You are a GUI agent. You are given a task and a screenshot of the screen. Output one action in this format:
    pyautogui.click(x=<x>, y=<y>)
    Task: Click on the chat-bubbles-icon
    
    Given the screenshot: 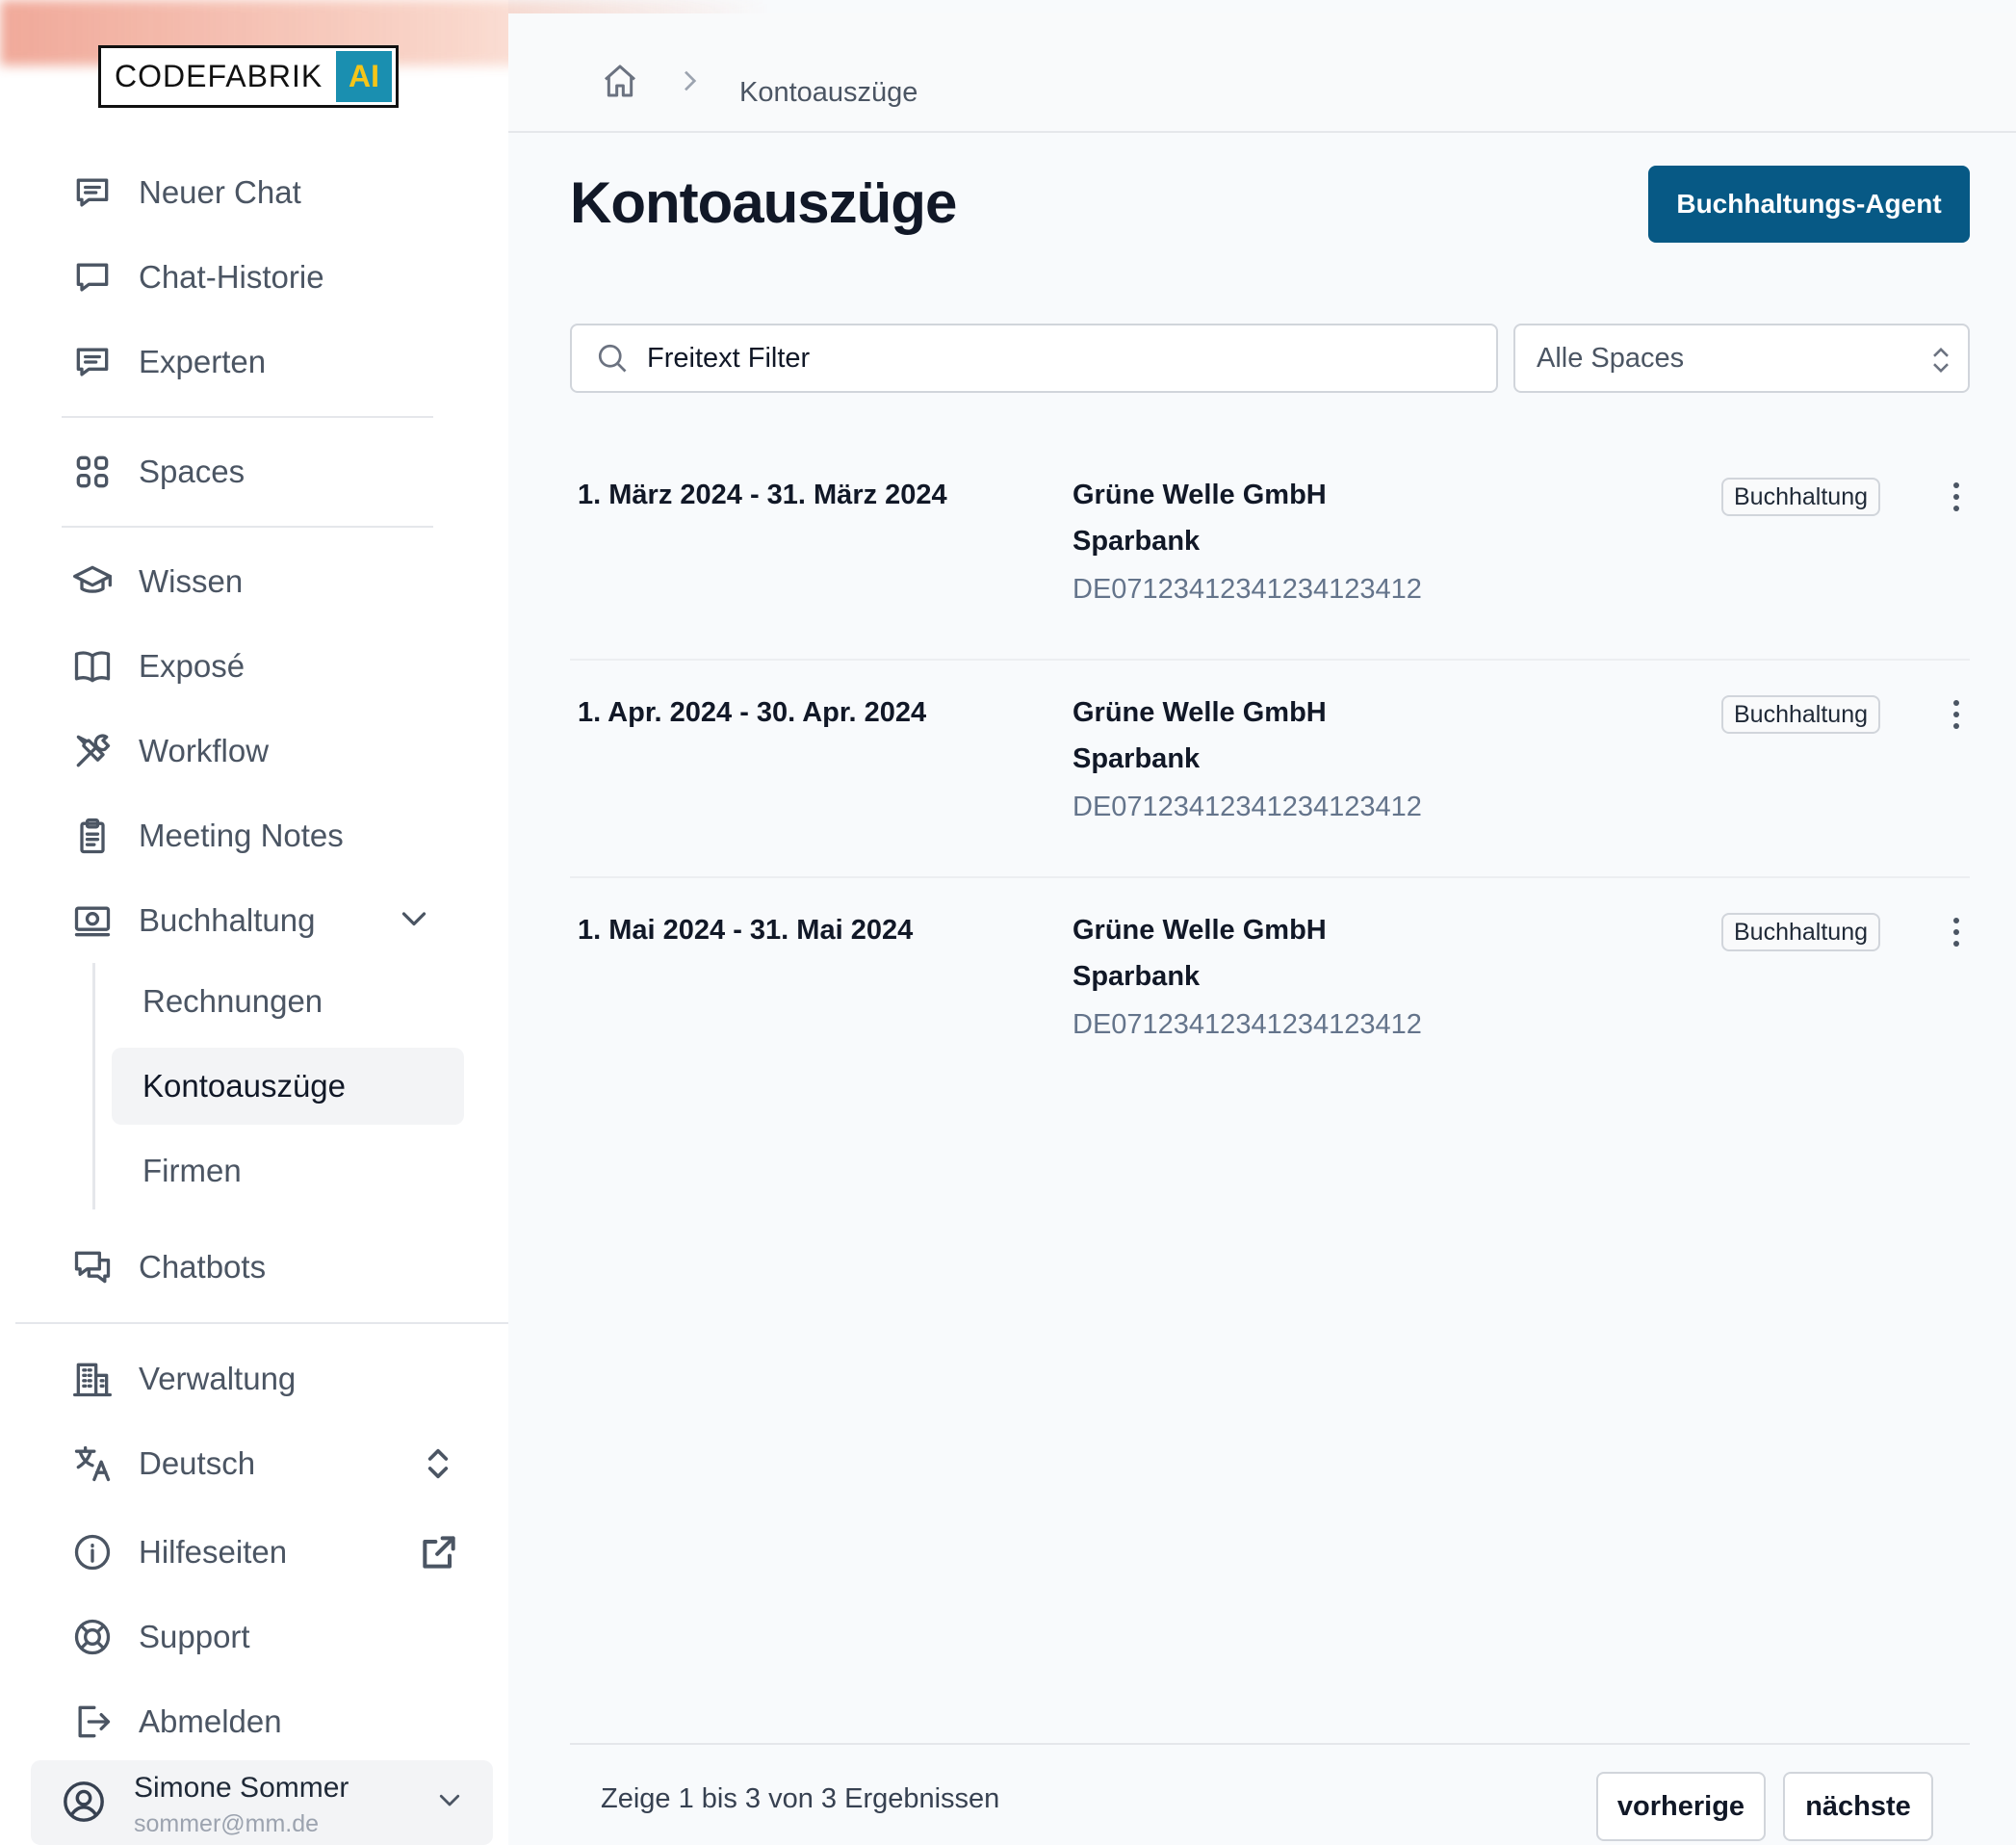 What is the action you would take?
    pyautogui.click(x=92, y=1267)
    